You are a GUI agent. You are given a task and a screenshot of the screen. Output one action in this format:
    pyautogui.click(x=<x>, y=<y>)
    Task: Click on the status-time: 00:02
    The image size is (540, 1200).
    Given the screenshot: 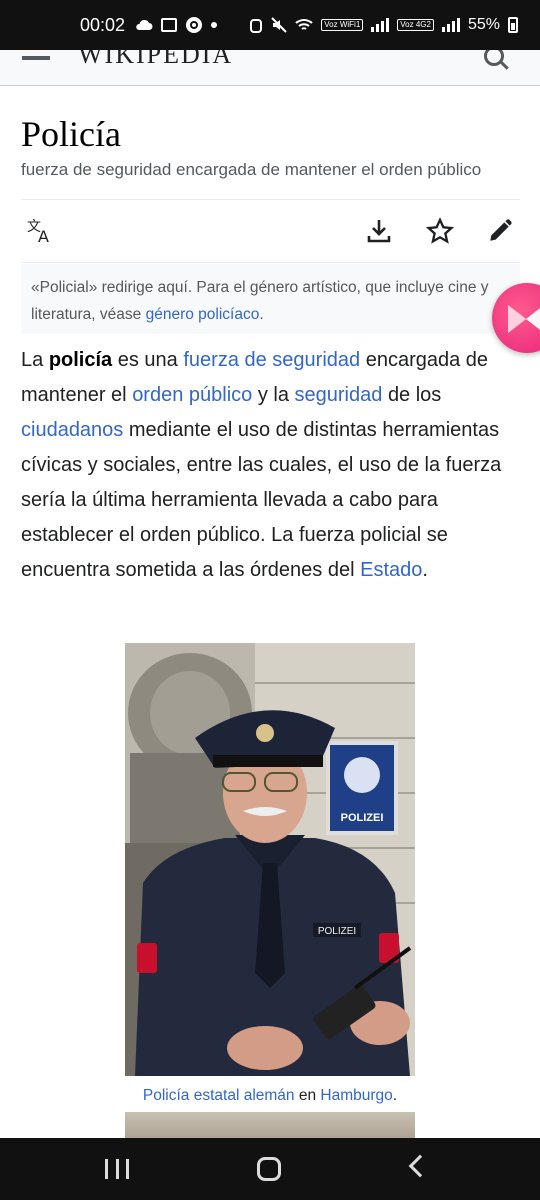 What is the action you would take?
    pyautogui.click(x=103, y=24)
    